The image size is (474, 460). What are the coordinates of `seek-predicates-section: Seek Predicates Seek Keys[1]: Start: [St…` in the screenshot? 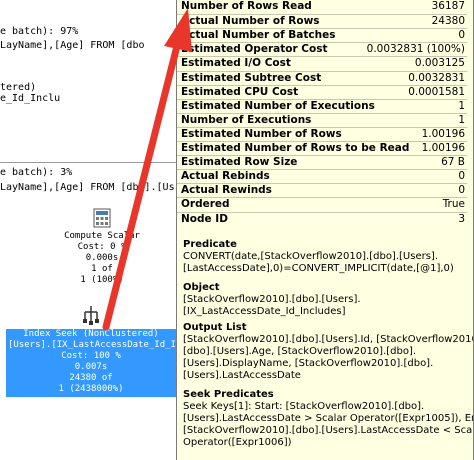 It's located at (328, 419).